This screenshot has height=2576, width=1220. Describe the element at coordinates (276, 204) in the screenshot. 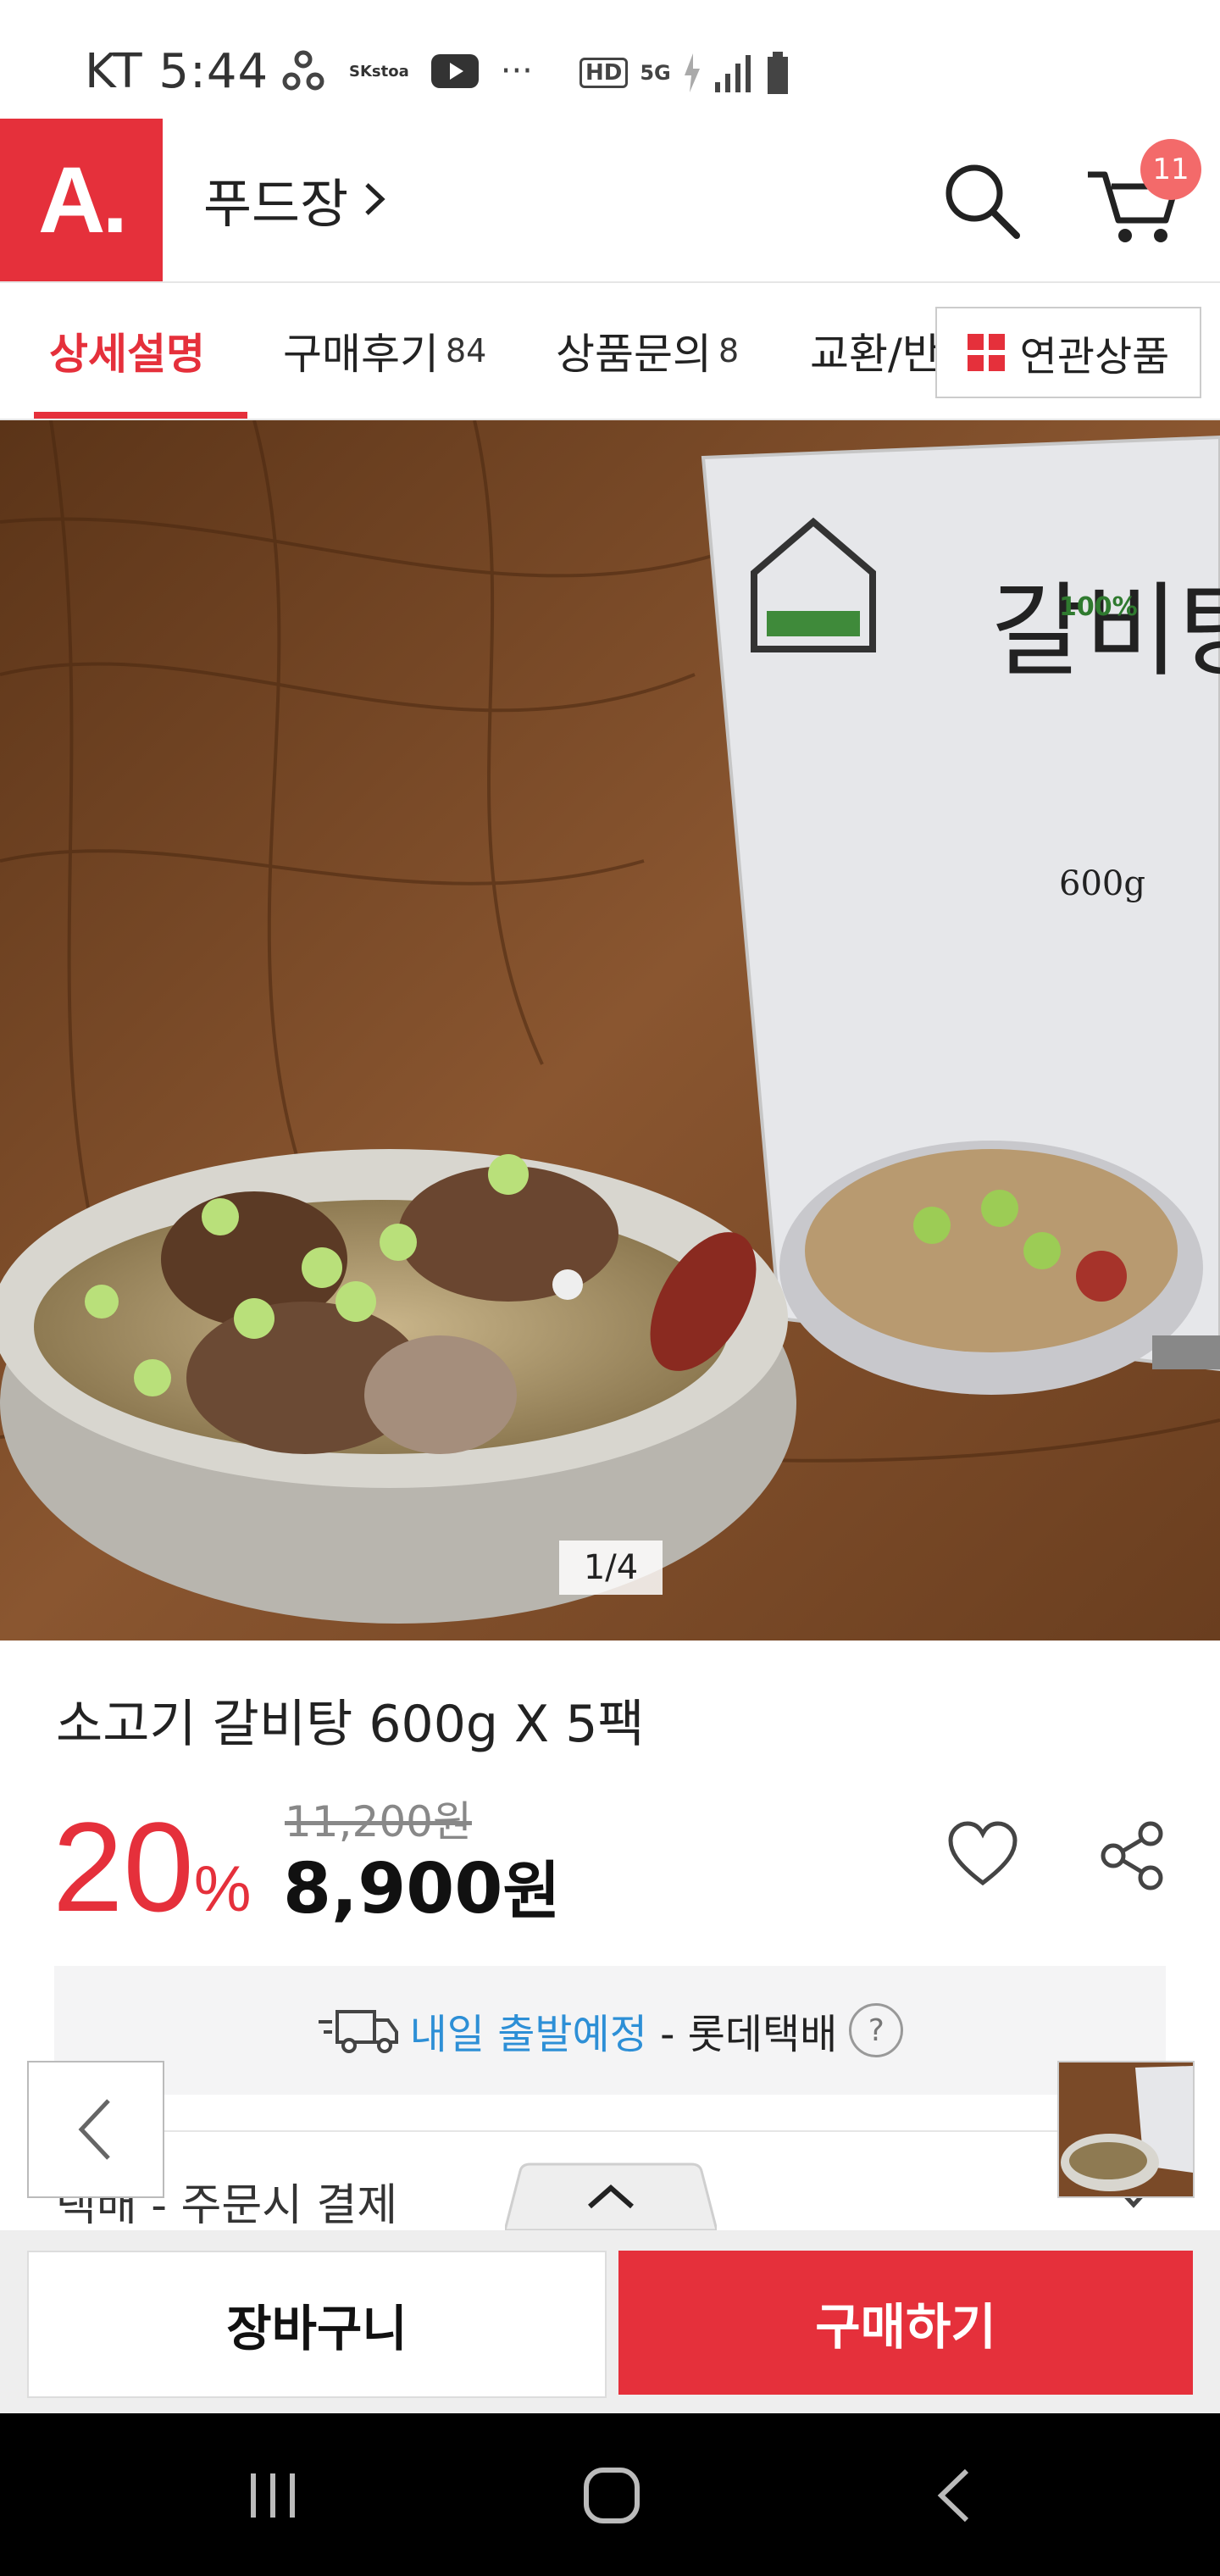

I see `category-label: 푸드장` at that location.